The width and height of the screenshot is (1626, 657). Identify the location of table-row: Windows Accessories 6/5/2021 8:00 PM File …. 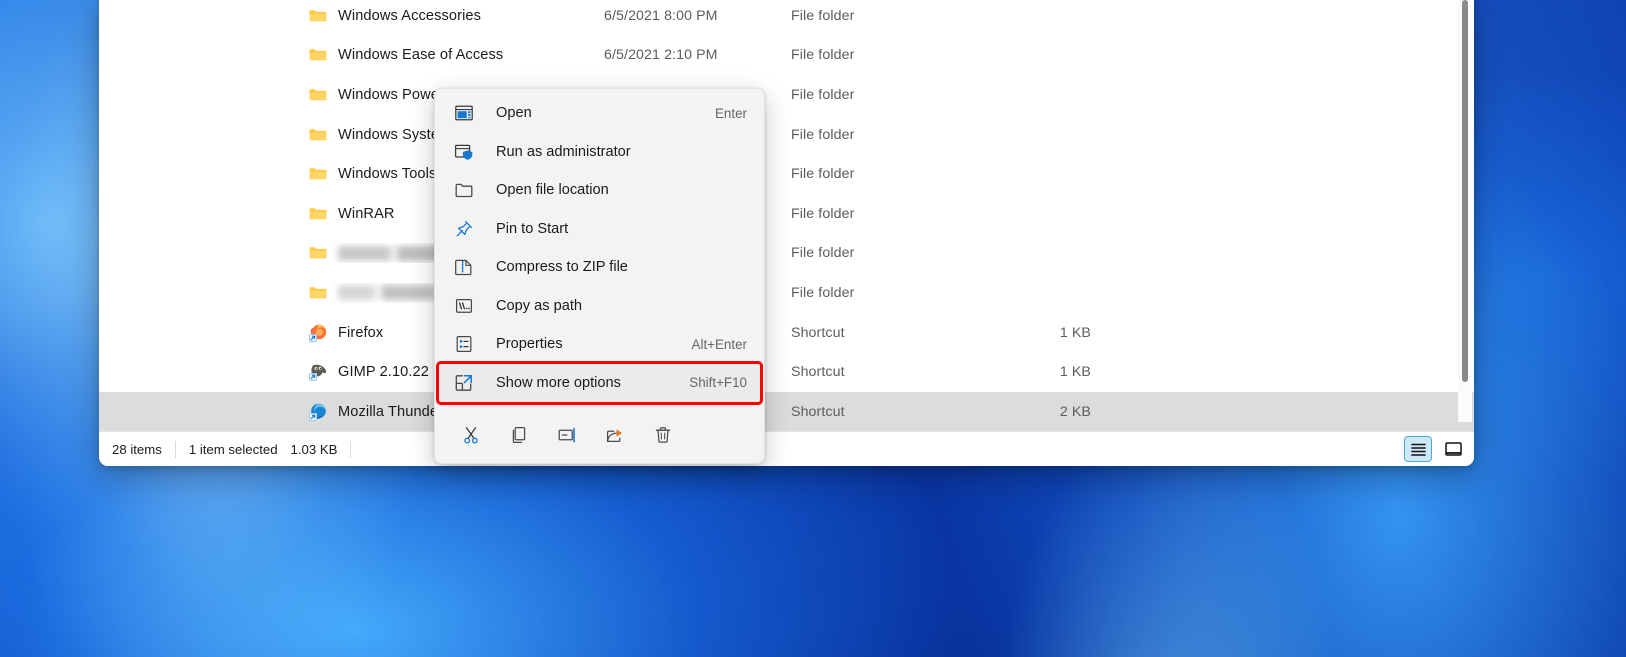
(786, 18).